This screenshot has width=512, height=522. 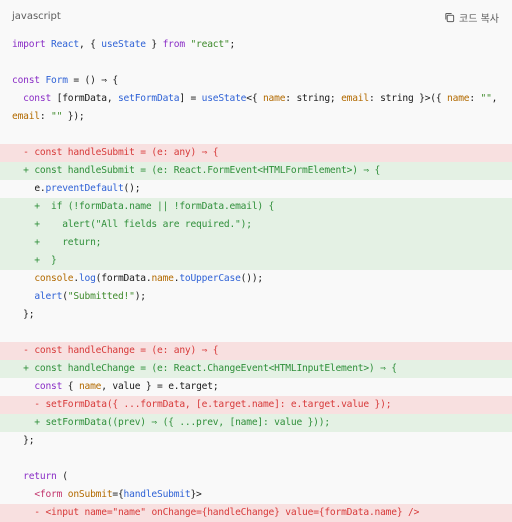 I want to click on code-line-removed: - const handleChange = (e: any) ⇒ {, so click(x=256, y=351).